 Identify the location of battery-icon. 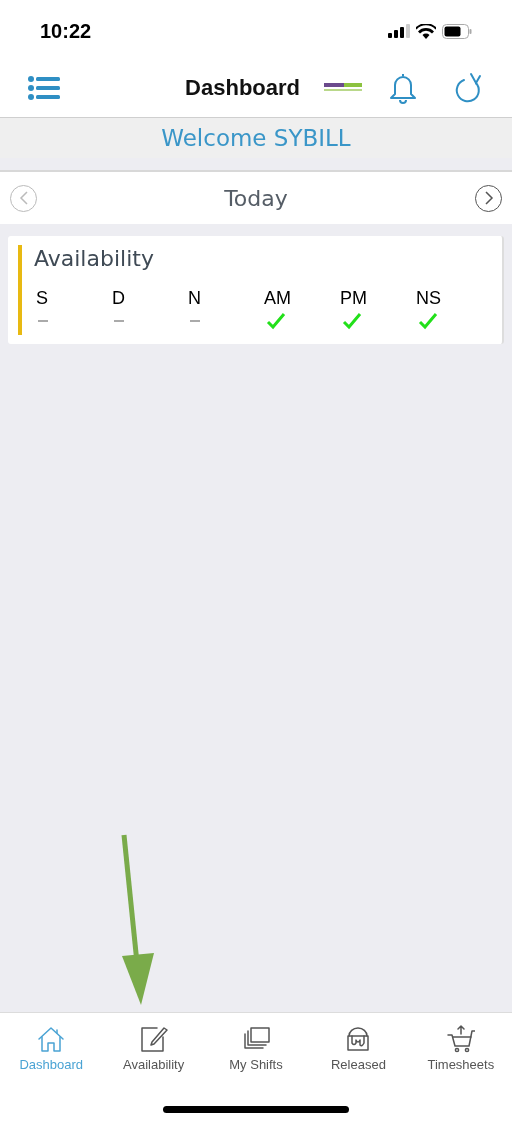
(457, 31).